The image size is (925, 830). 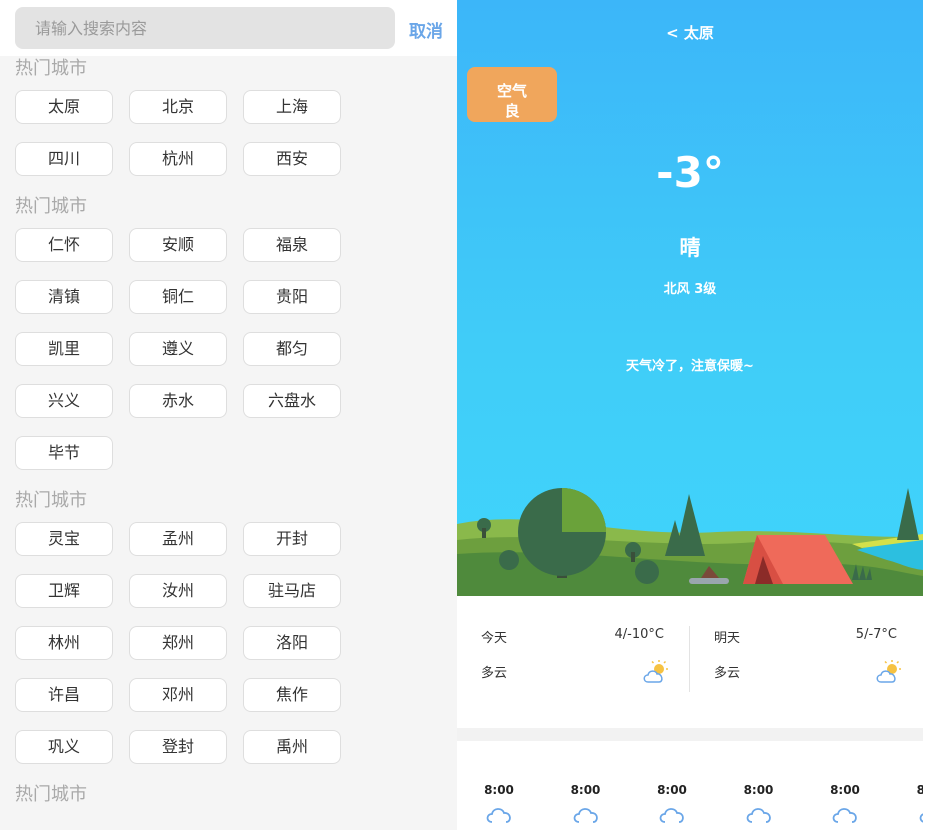 What do you see at coordinates (690, 172) in the screenshot?
I see `current-temperature: -3°` at bounding box center [690, 172].